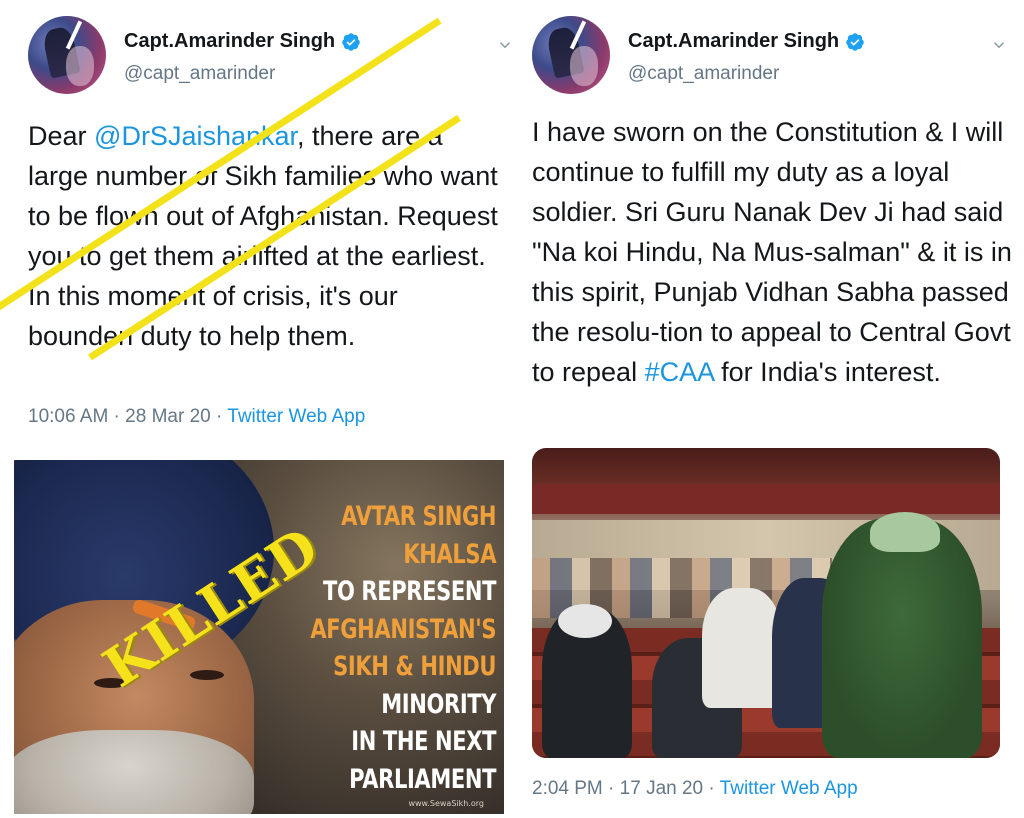 This screenshot has width=1024, height=818. I want to click on poster-line: AVTAR SINGH, so click(418, 516).